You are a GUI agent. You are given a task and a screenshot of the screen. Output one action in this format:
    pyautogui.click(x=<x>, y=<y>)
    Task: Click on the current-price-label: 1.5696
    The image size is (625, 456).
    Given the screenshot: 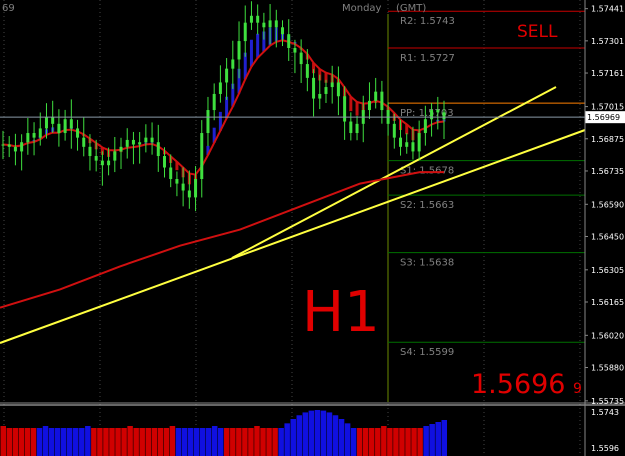 What is the action you would take?
    pyautogui.click(x=518, y=384)
    